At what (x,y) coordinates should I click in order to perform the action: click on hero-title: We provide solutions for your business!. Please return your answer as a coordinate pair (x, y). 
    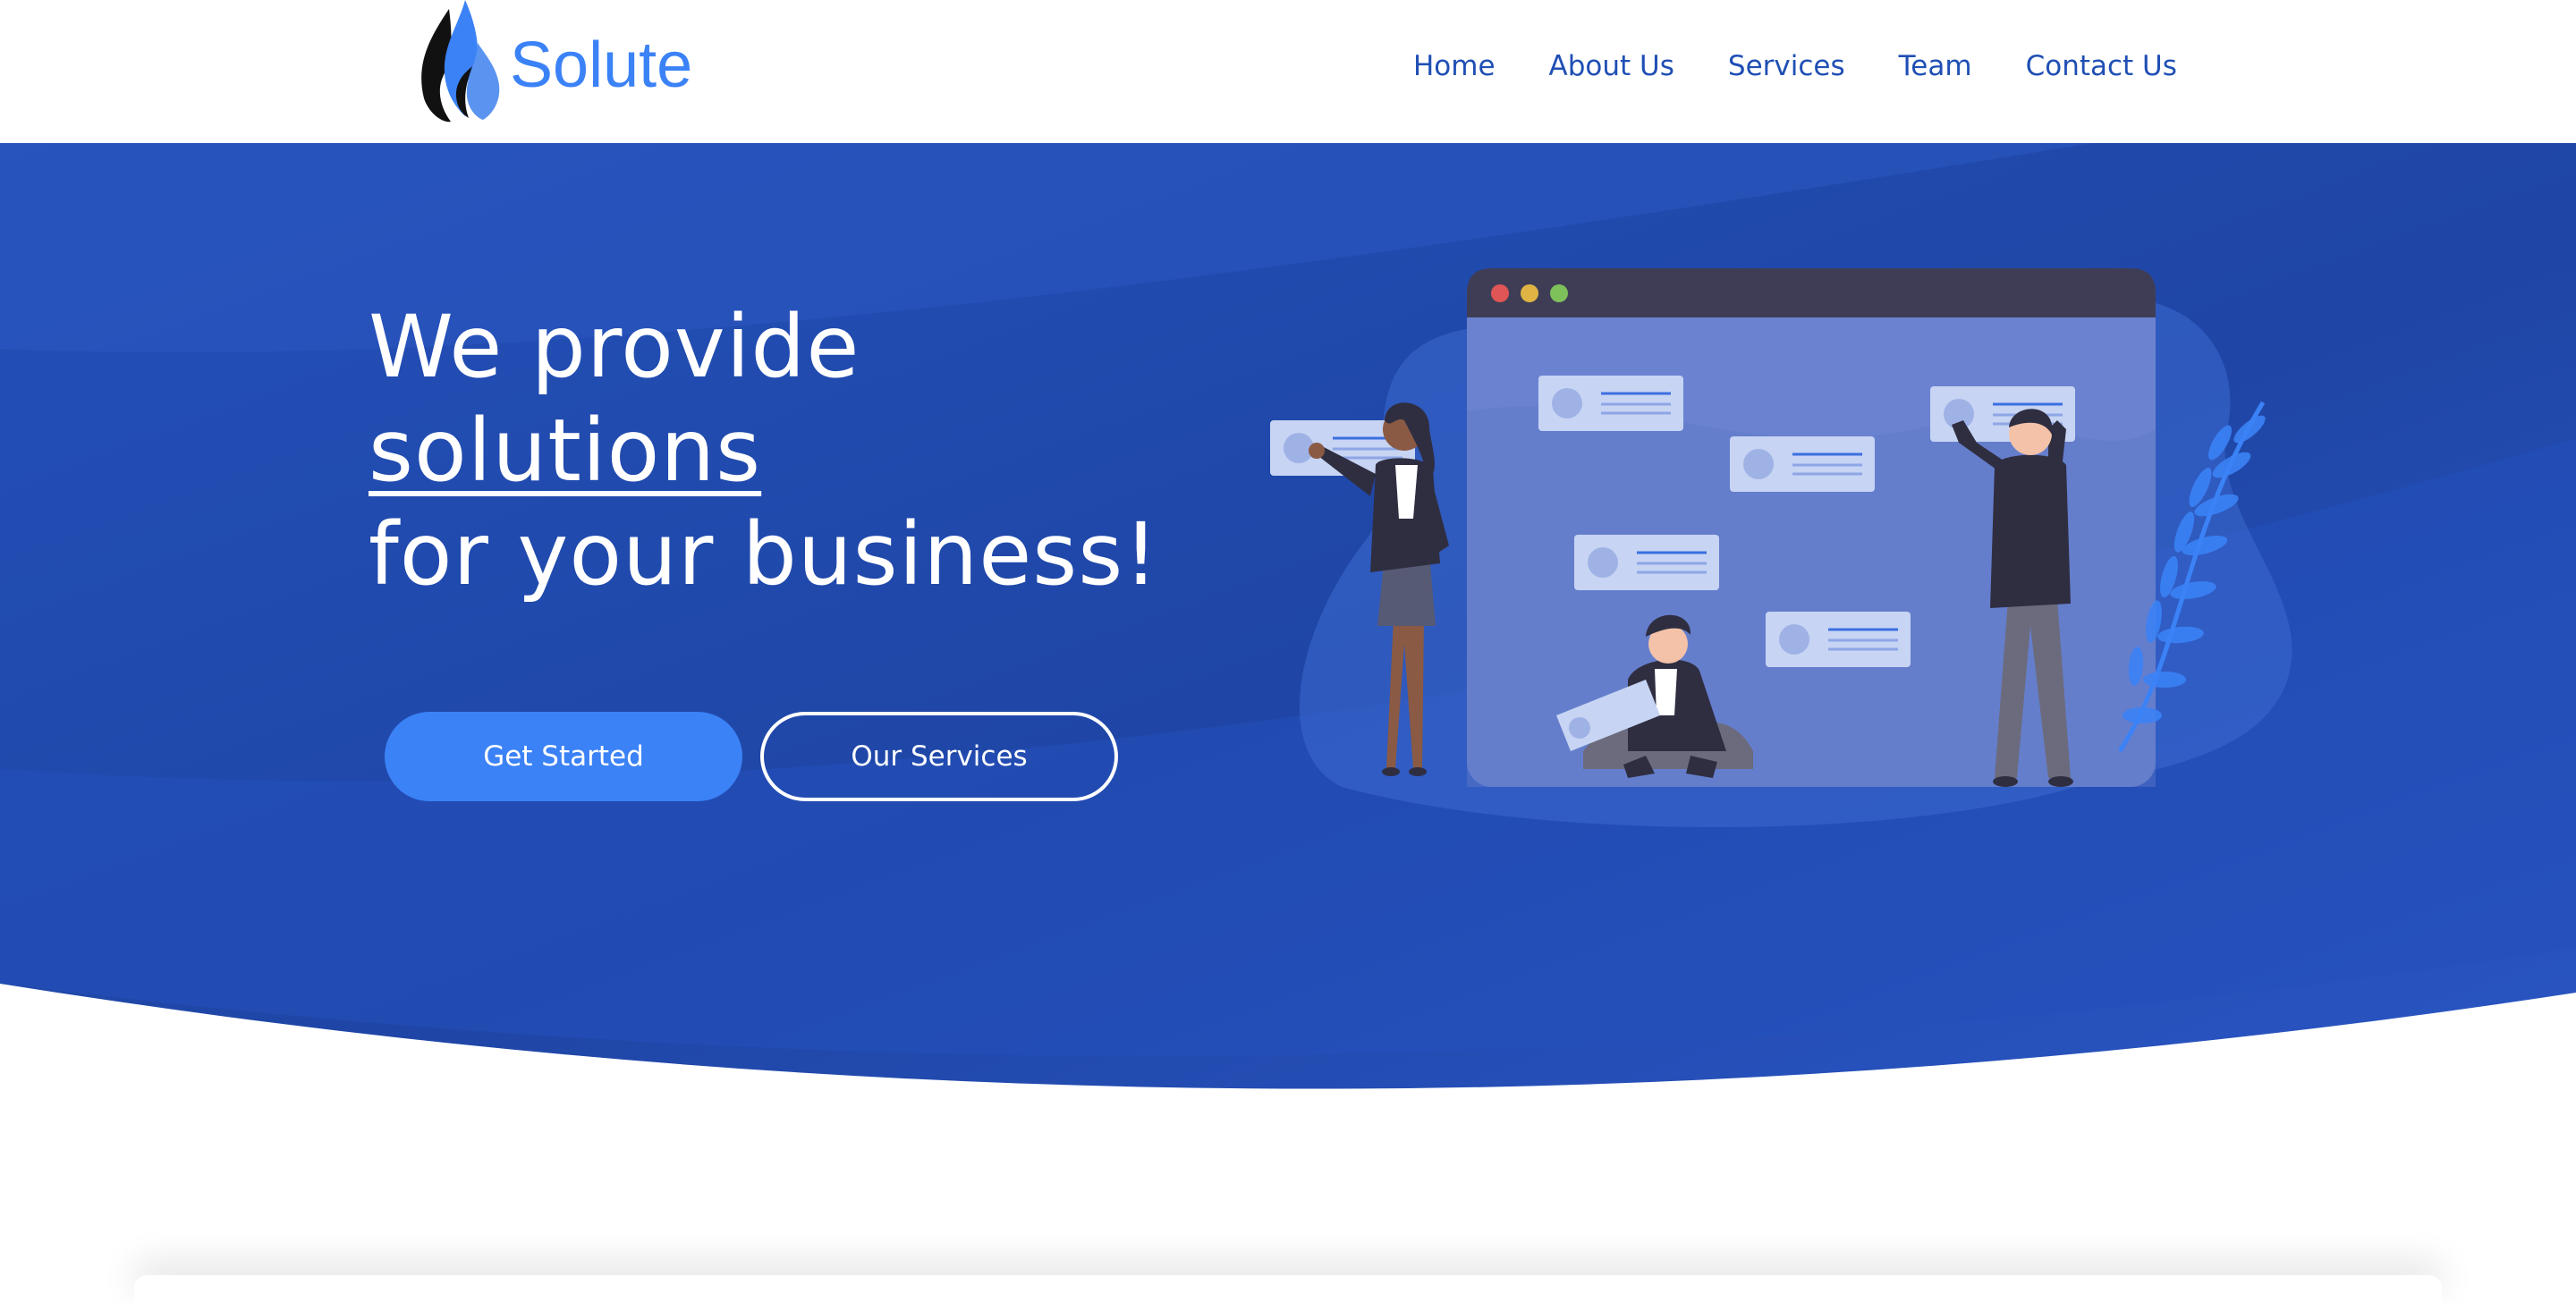
    Looking at the image, I should click on (764, 450).